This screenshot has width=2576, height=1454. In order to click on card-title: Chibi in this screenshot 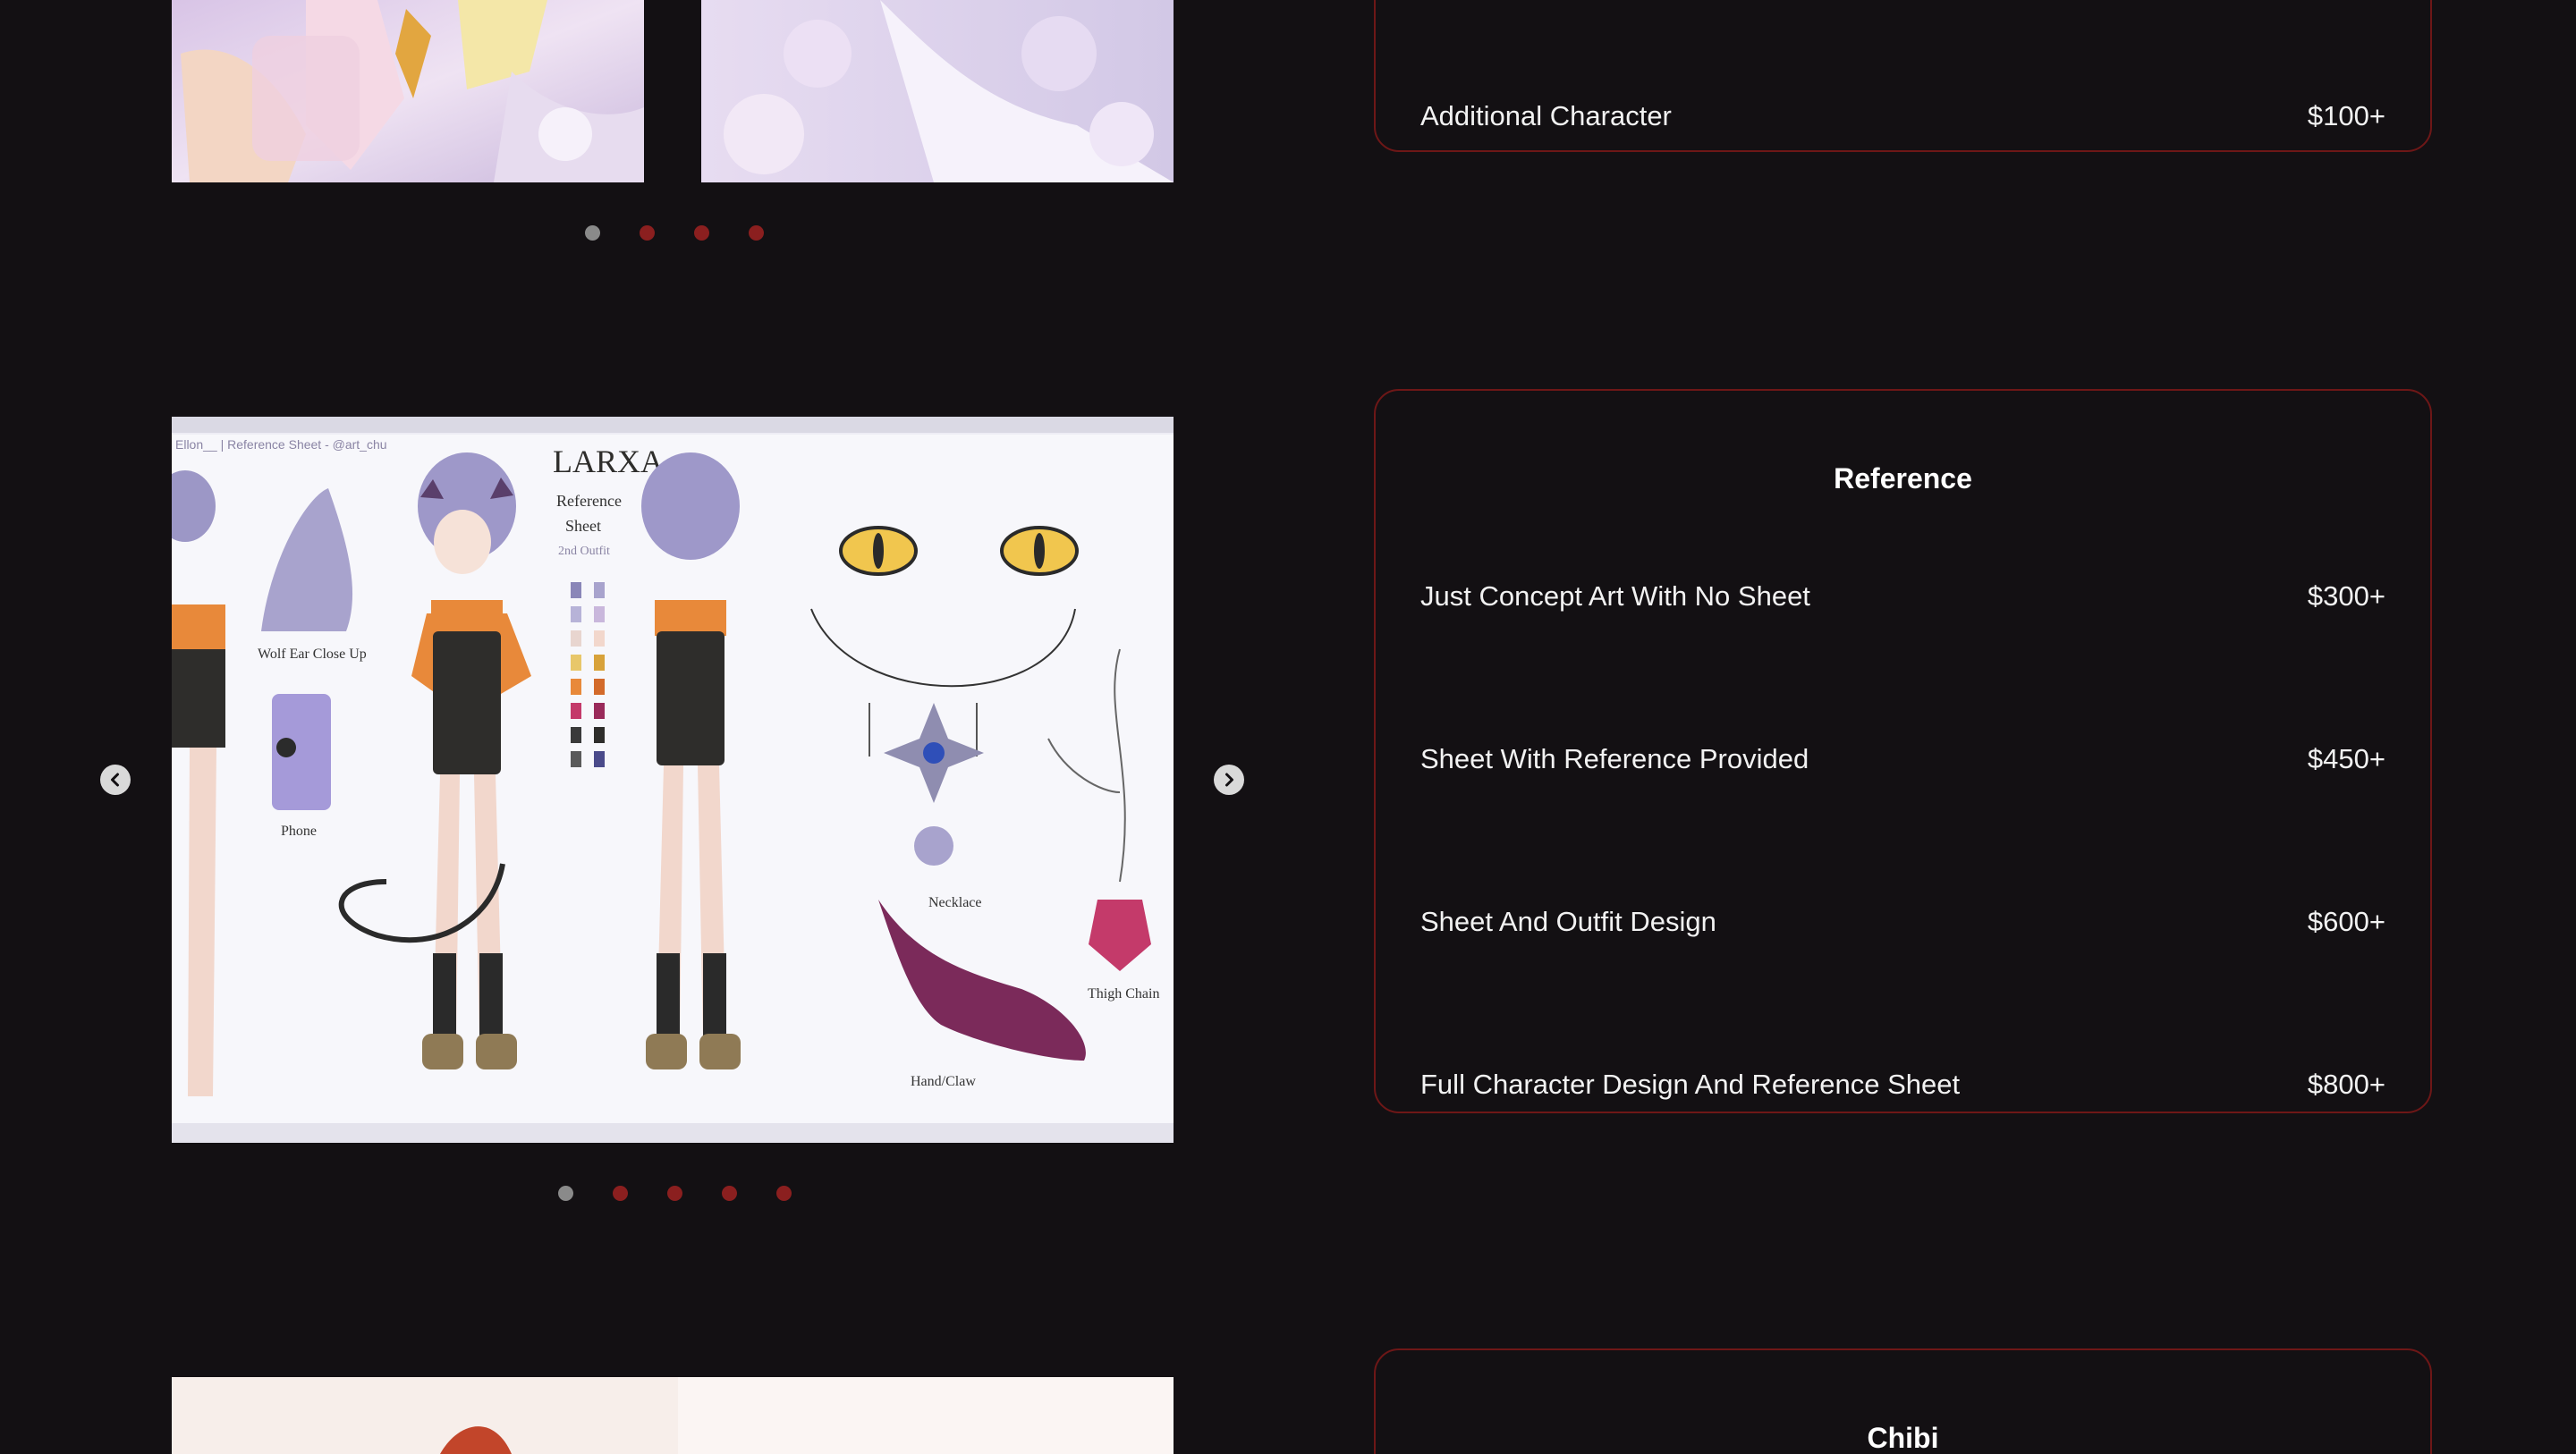, I will do `click(1903, 1438)`.